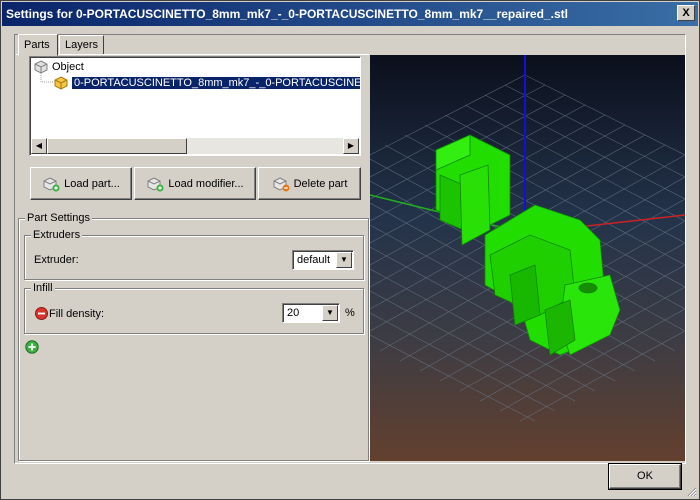 This screenshot has width=700, height=500. Describe the element at coordinates (57, 235) in the screenshot. I see `extruders-title: Extruders` at that location.